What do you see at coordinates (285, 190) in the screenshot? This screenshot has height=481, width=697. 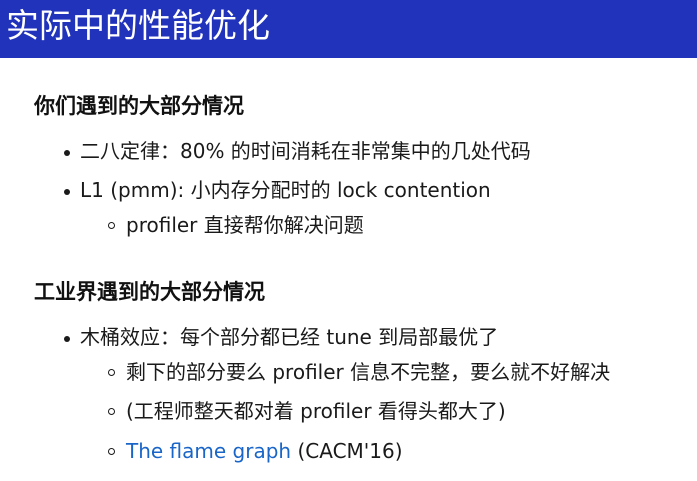 I see `list-item: L1 (pmm): 小内存分配时的 lock contention` at bounding box center [285, 190].